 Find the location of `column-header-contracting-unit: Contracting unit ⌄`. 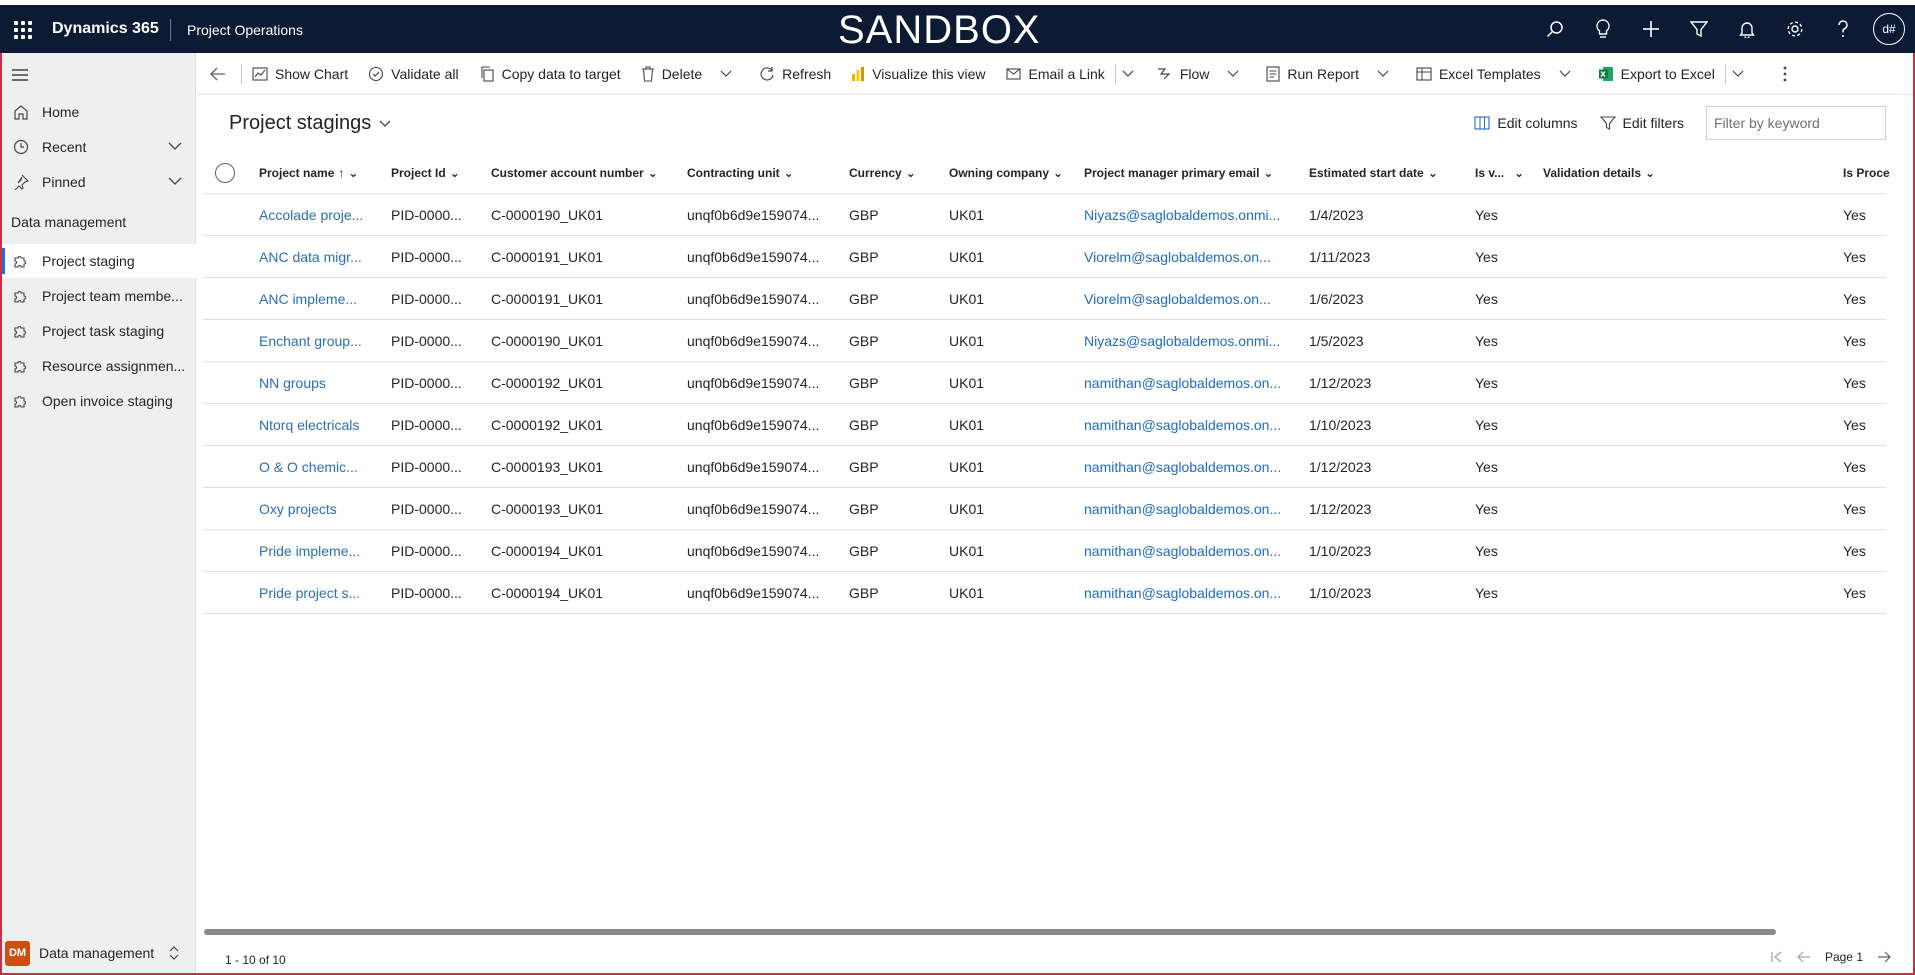

column-header-contracting-unit: Contracting unit ⌄ is located at coordinates (740, 173).